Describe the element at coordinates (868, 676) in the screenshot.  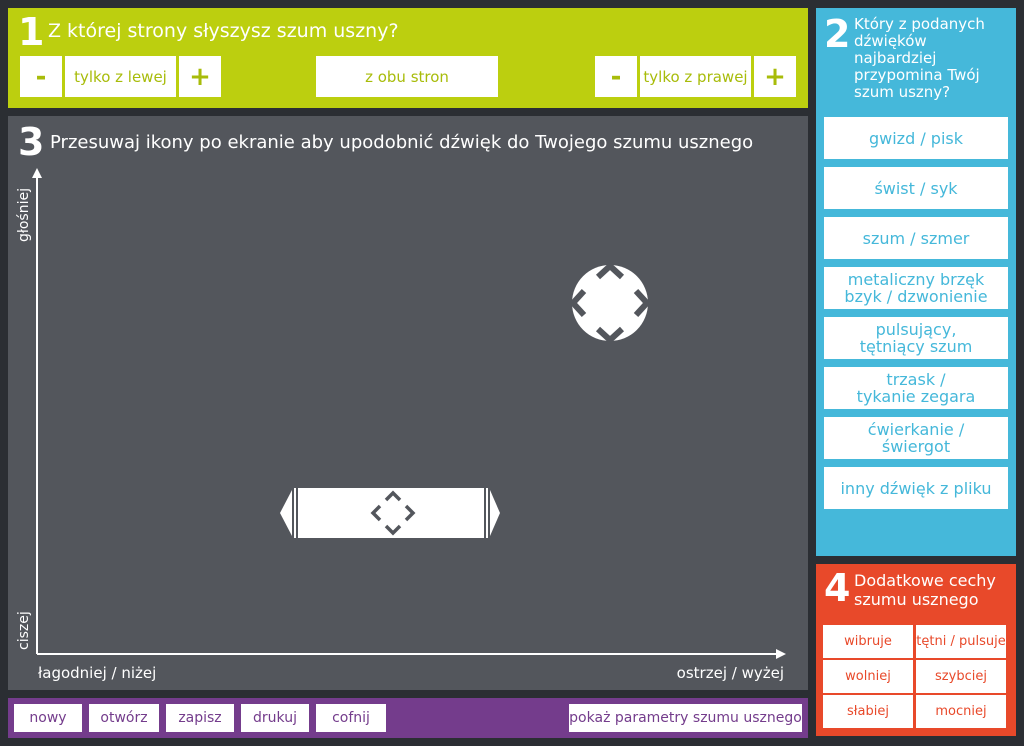
I see `feature-slower-button: wolniej` at that location.